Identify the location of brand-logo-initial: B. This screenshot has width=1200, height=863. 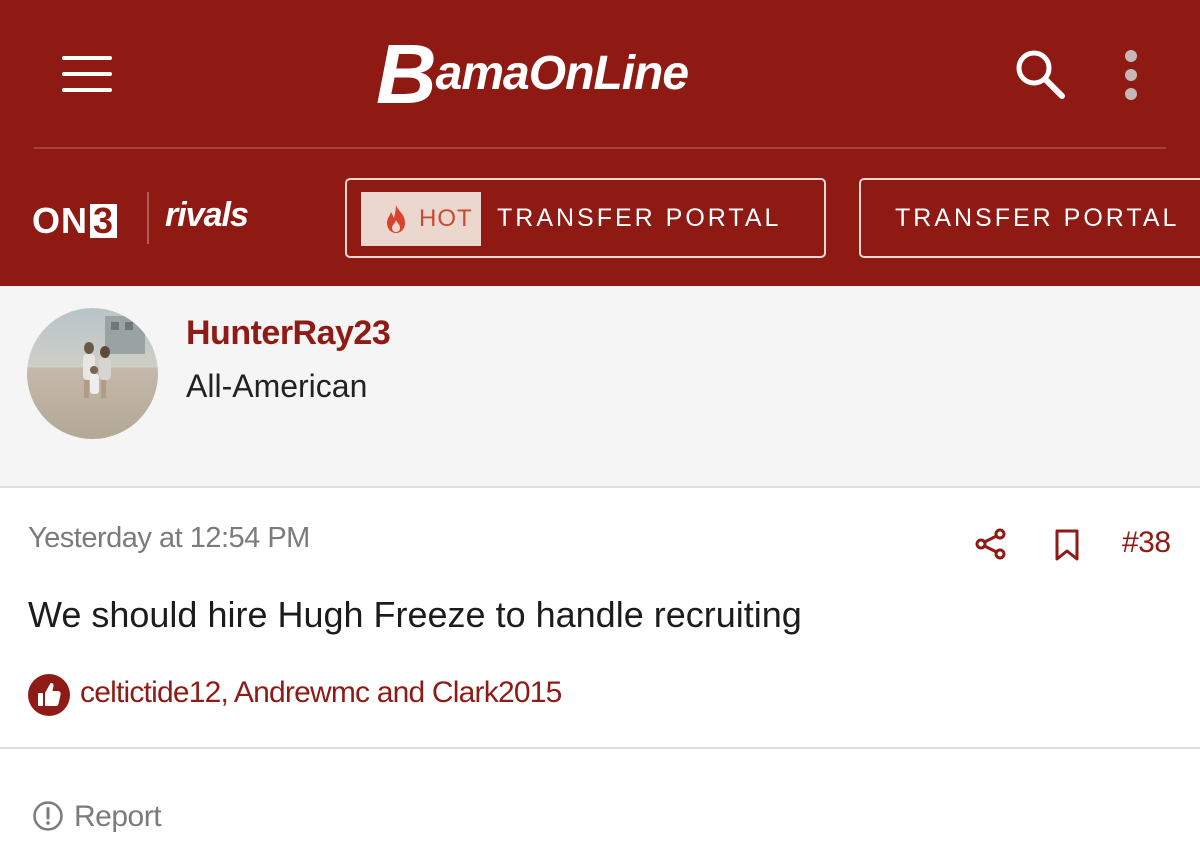
(406, 74).